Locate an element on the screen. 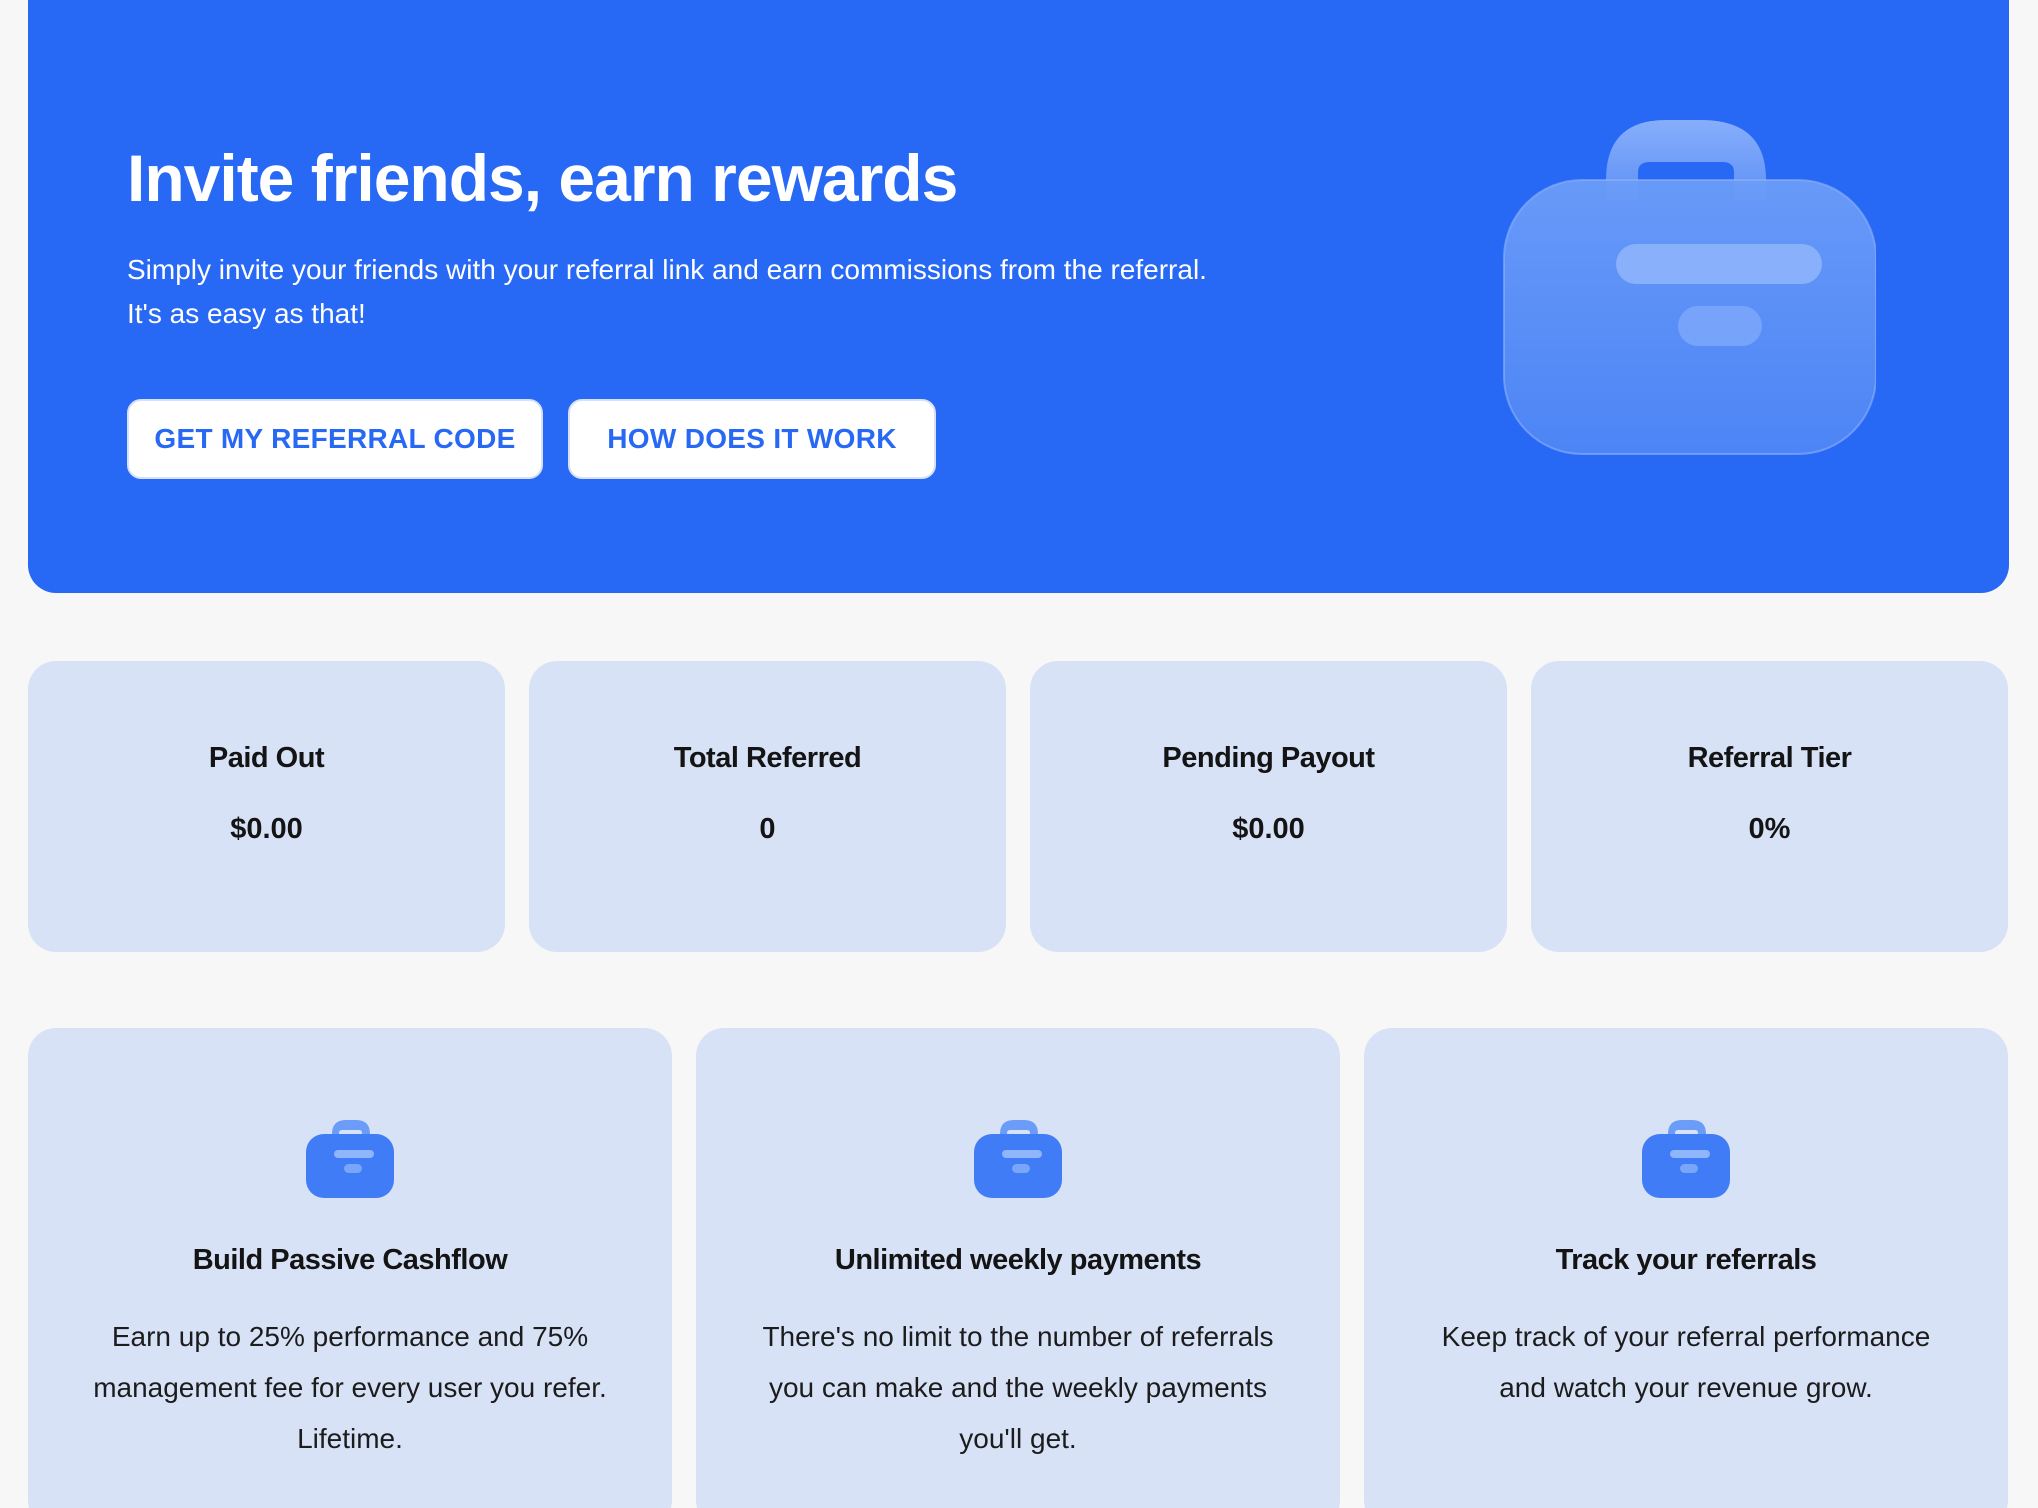 Image resolution: width=2038 pixels, height=1508 pixels. feature-description-line: you'll get. is located at coordinates (1018, 1438).